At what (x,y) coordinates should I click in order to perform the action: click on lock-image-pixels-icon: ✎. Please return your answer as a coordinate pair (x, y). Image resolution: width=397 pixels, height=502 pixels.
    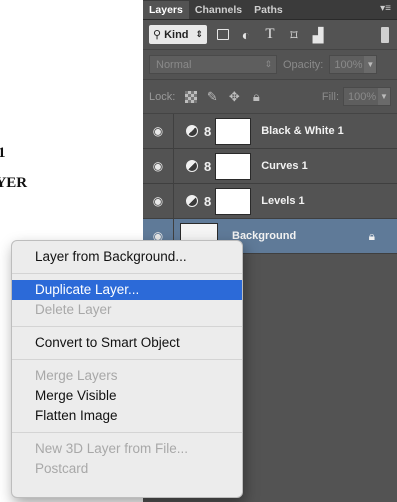
    Looking at the image, I should click on (212, 97).